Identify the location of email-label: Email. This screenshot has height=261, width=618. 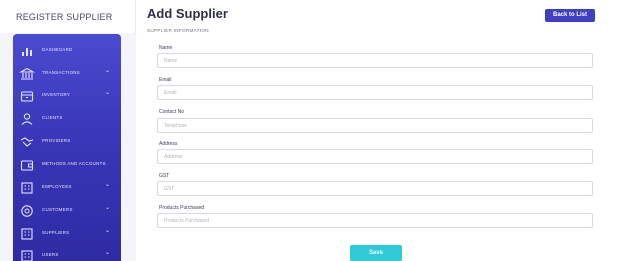
(165, 80).